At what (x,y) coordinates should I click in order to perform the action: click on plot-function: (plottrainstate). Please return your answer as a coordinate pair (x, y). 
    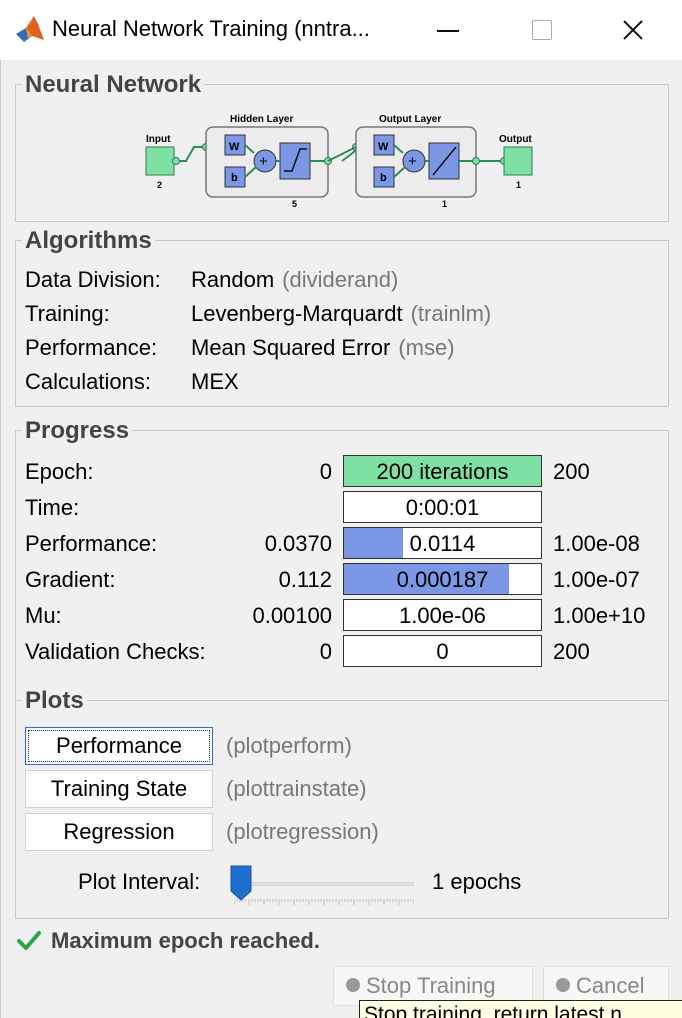
    Looking at the image, I should click on (296, 788).